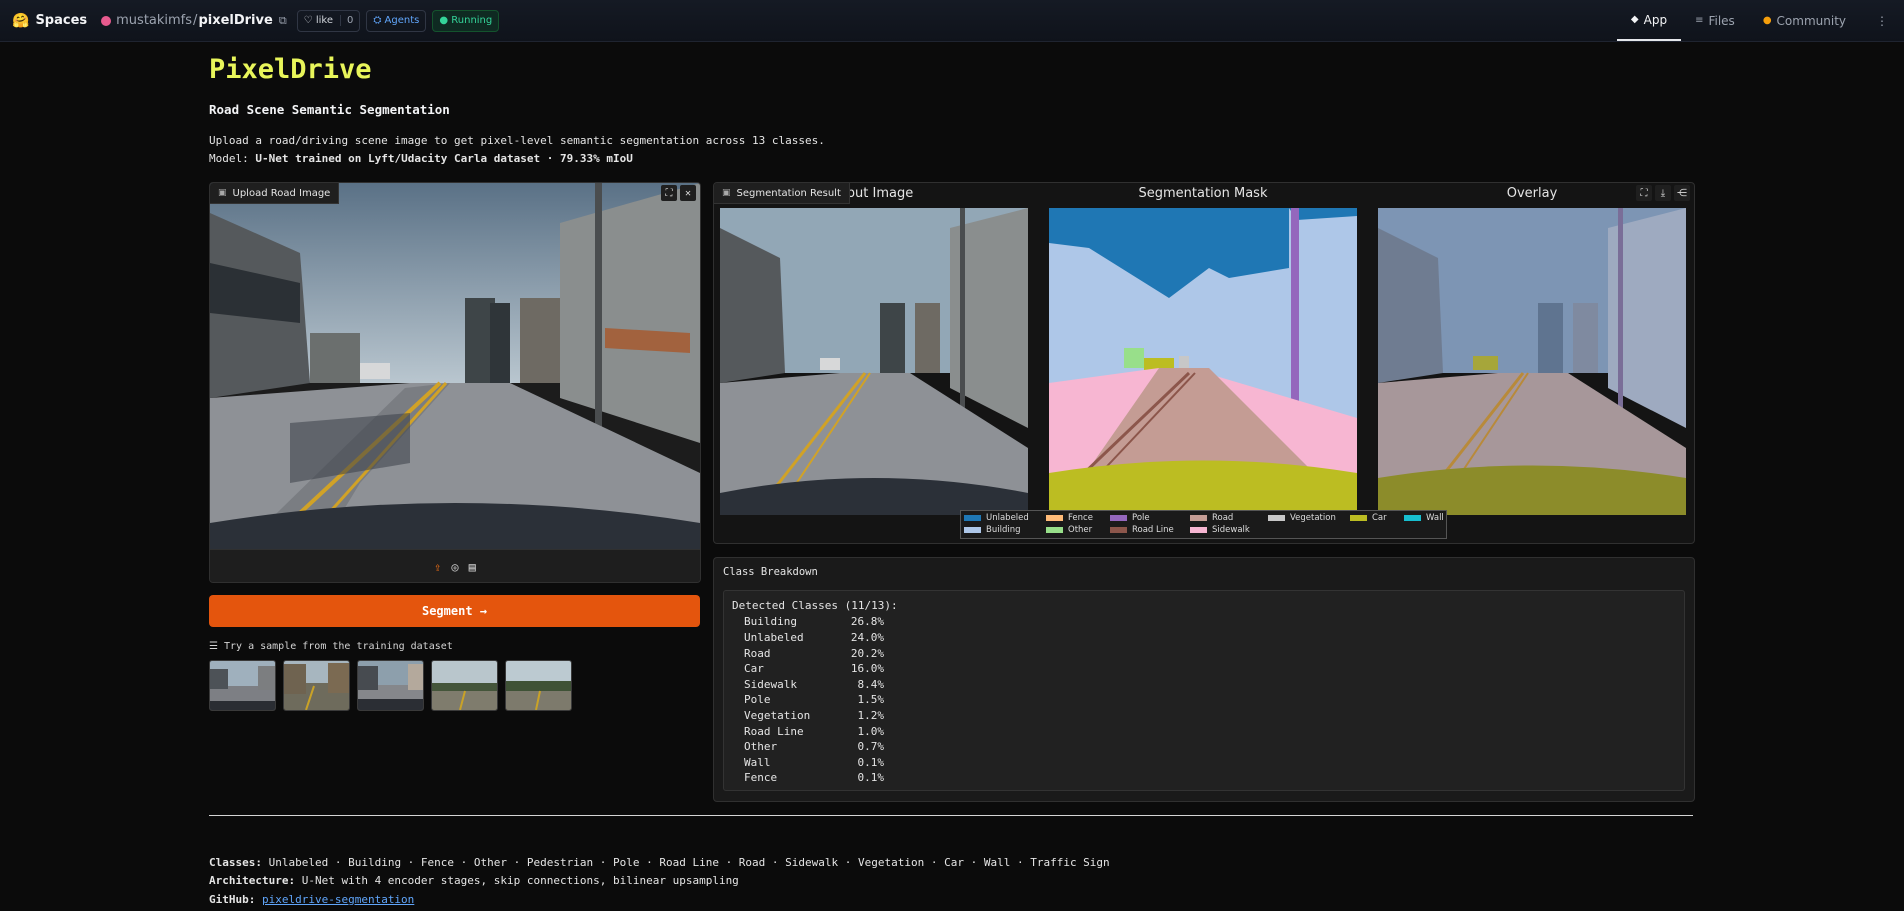  I want to click on spaces-link: Spaces, so click(61, 20).